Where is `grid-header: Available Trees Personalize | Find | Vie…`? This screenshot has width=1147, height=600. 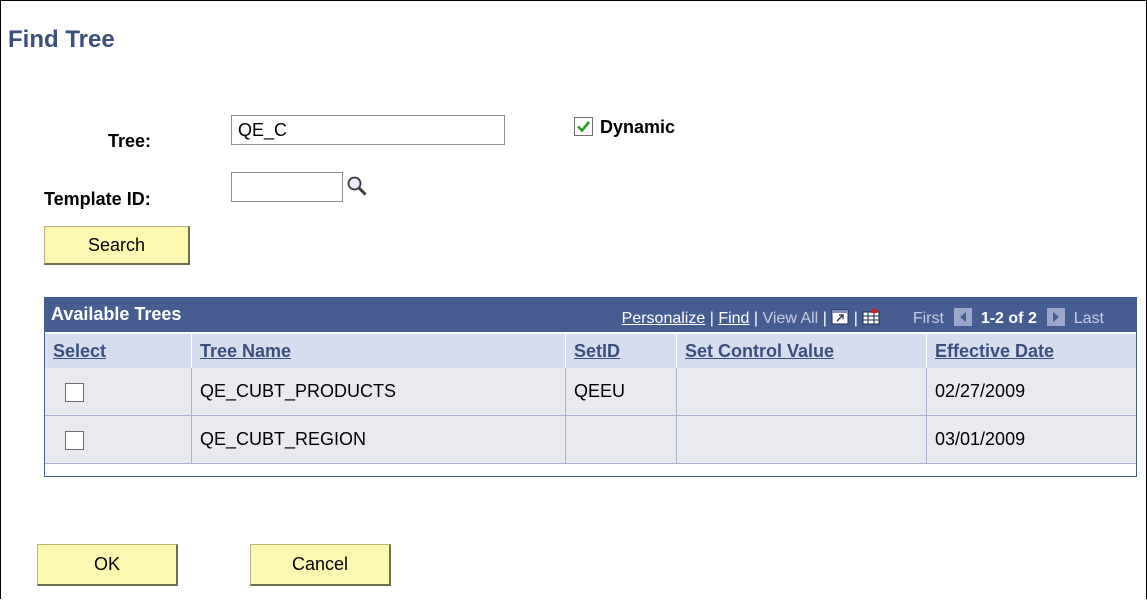
grid-header: Available Trees Personalize | Find | Vie… is located at coordinates (590, 315).